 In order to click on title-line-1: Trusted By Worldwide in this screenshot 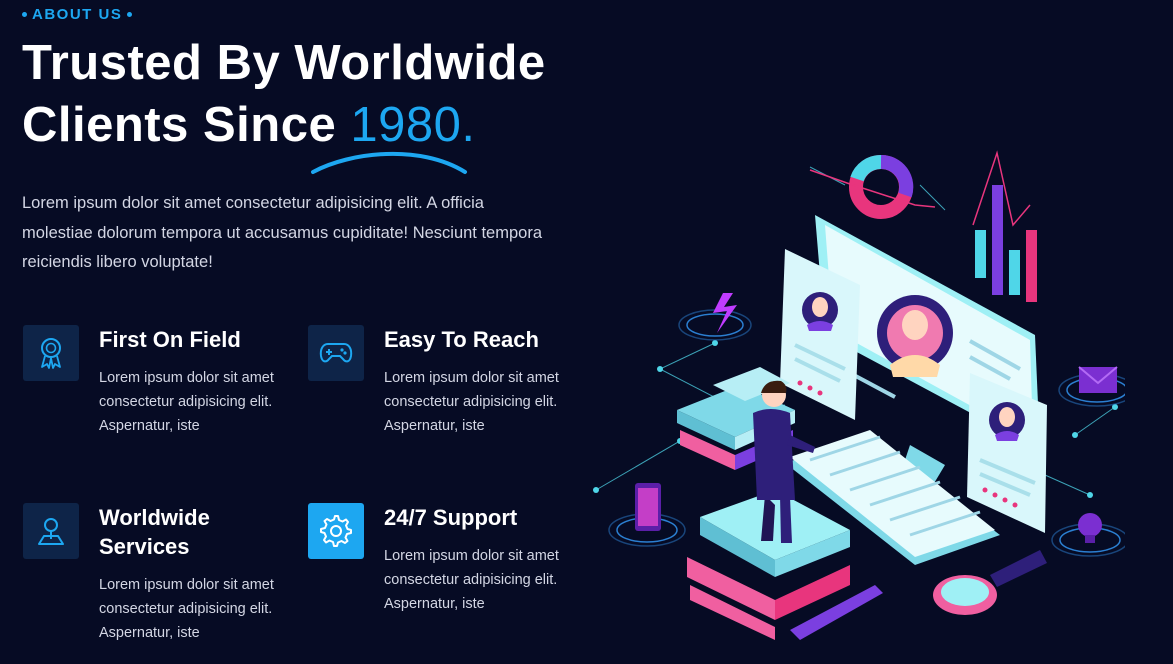, I will do `click(284, 63)`.